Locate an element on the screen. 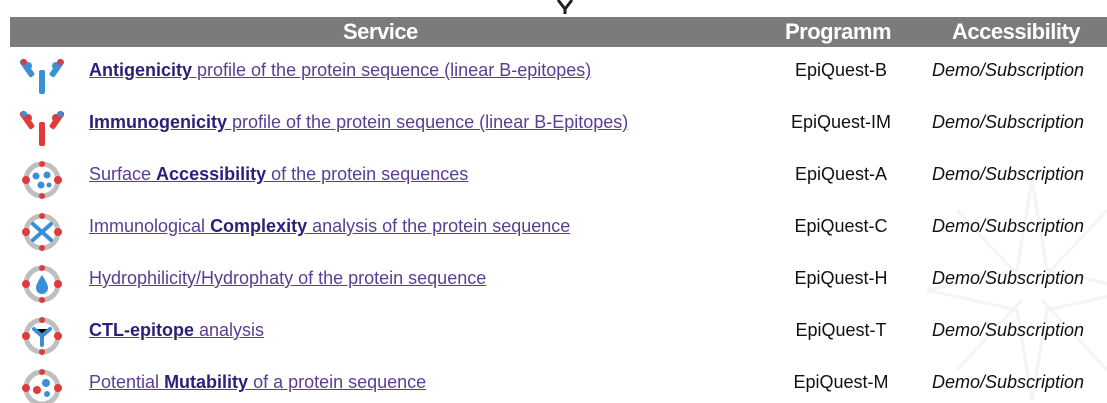 This screenshot has height=403, width=1107. service-text-bold: Complexity is located at coordinates (259, 226).